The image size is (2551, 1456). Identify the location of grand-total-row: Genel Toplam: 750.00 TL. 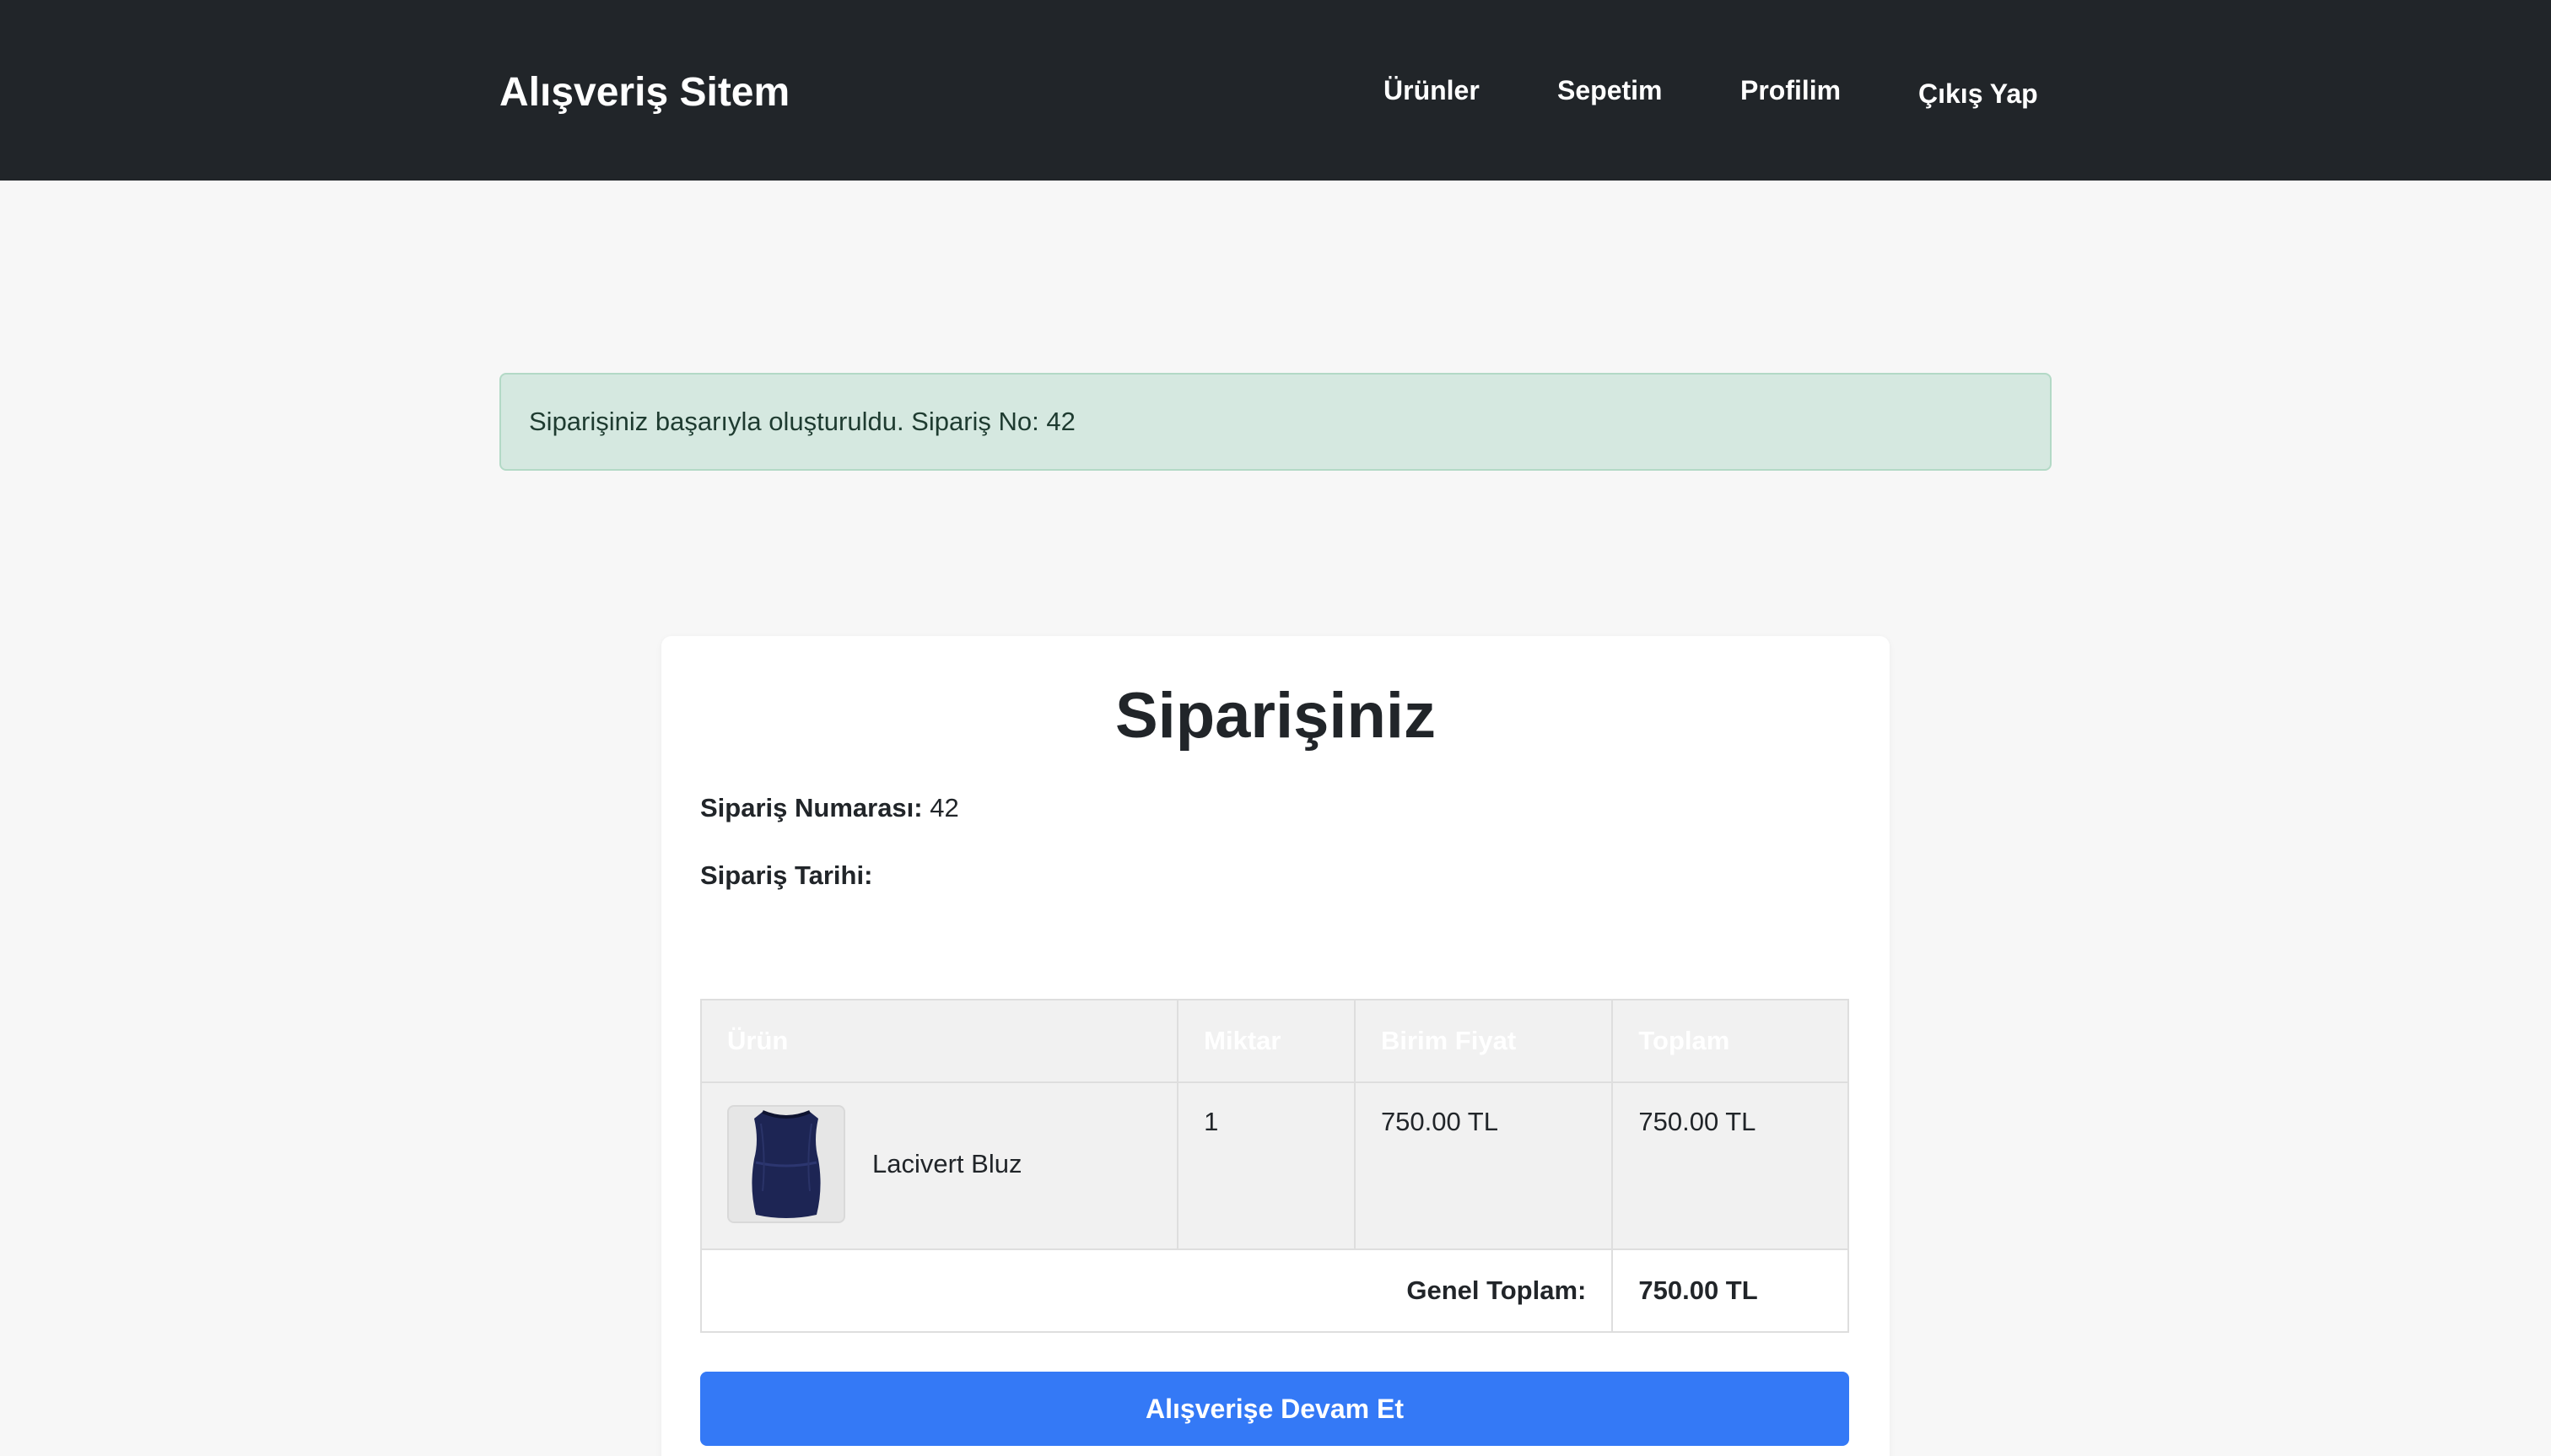
(1274, 1290).